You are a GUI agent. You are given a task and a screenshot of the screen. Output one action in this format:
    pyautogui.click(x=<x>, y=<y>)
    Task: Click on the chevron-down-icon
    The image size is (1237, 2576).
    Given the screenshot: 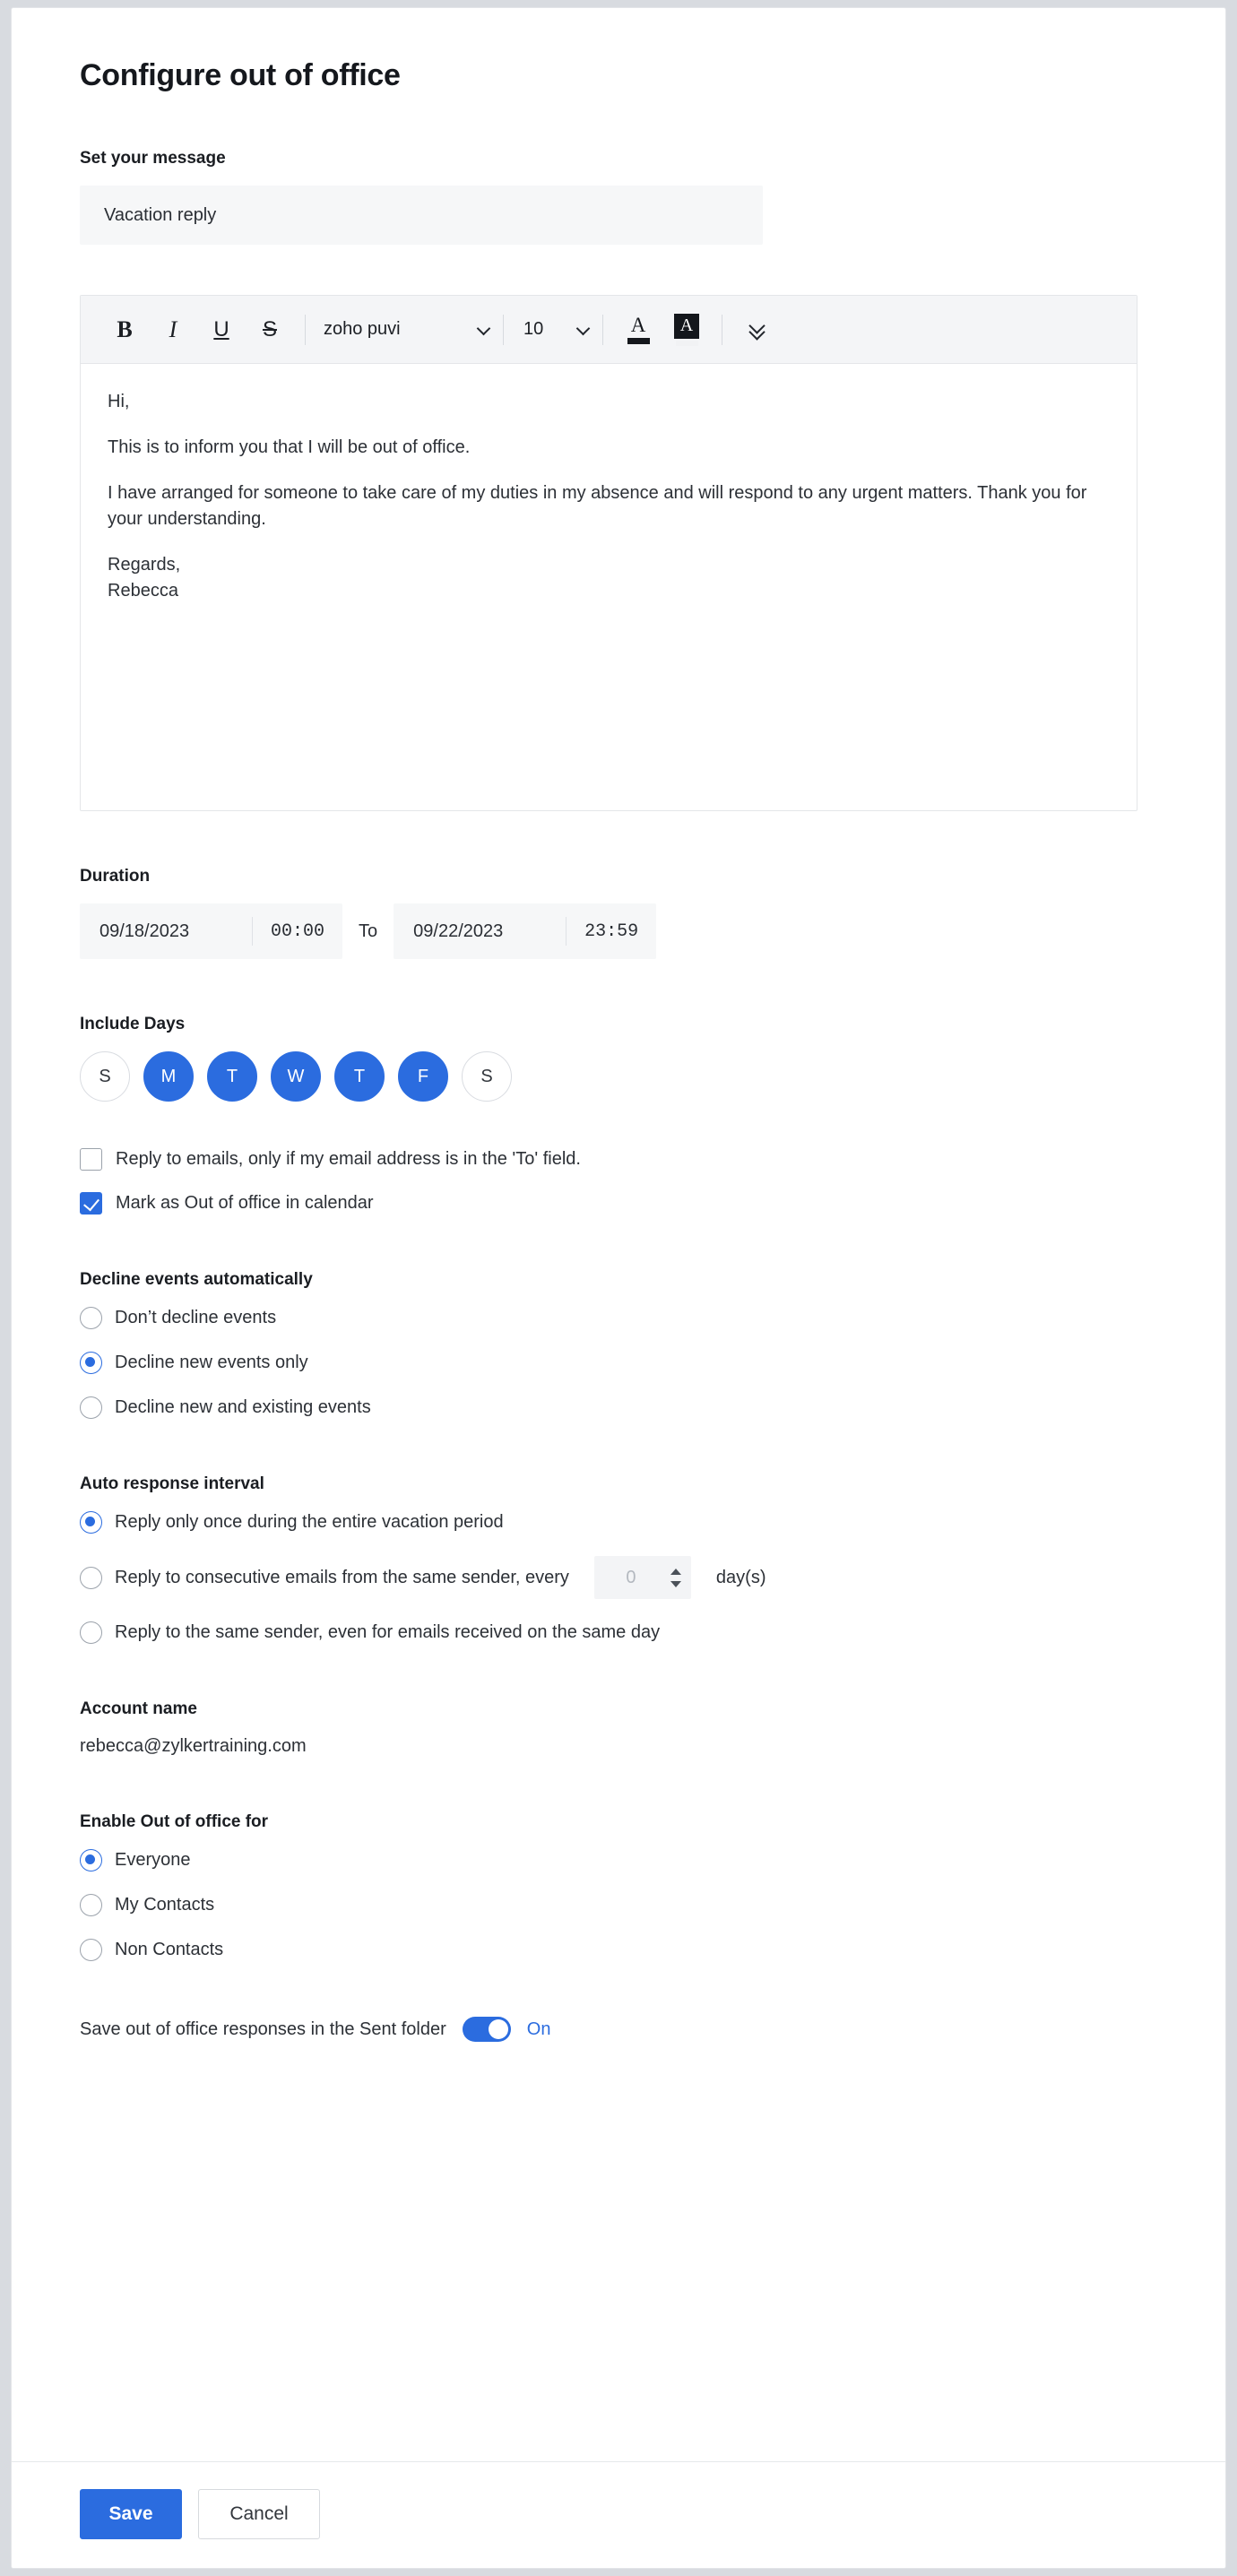 What is the action you would take?
    pyautogui.click(x=485, y=330)
    